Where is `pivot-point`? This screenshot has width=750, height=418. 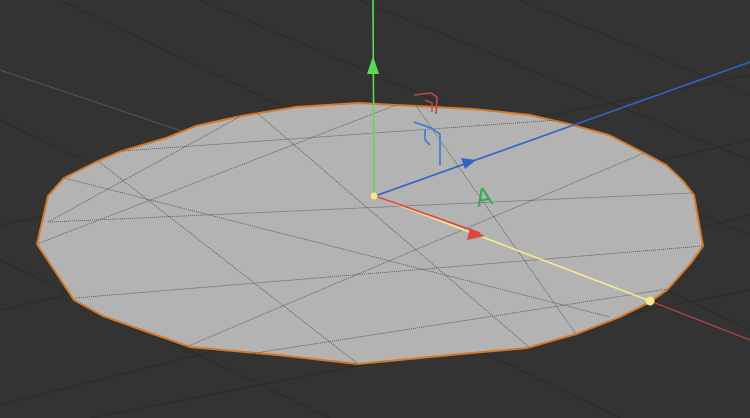 pivot-point is located at coordinates (374, 196).